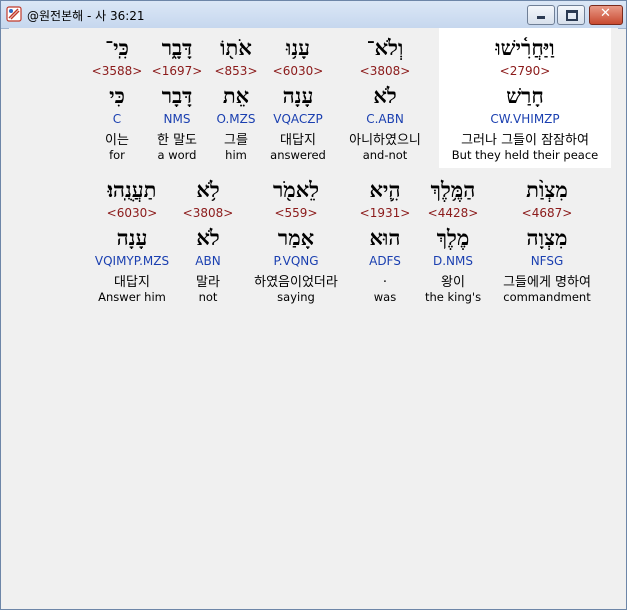 Image resolution: width=627 pixels, height=610 pixels. What do you see at coordinates (452, 261) in the screenshot?
I see `parsing-code: D.NMS` at bounding box center [452, 261].